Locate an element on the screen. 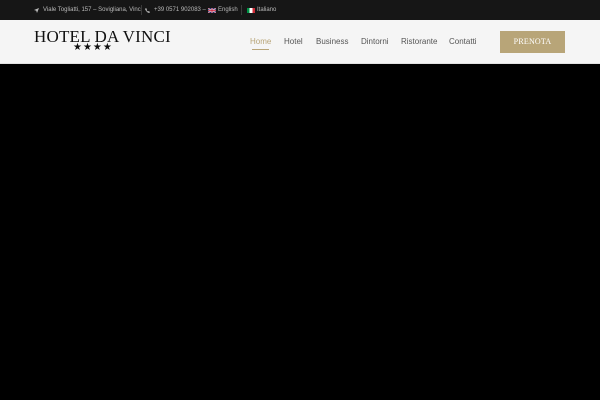  nav-home-label: Home is located at coordinates (261, 41).